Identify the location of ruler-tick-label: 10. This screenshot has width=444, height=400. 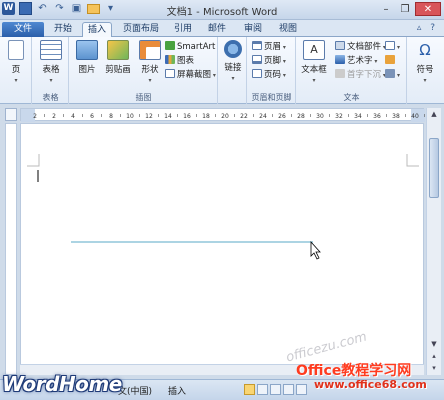
(130, 116).